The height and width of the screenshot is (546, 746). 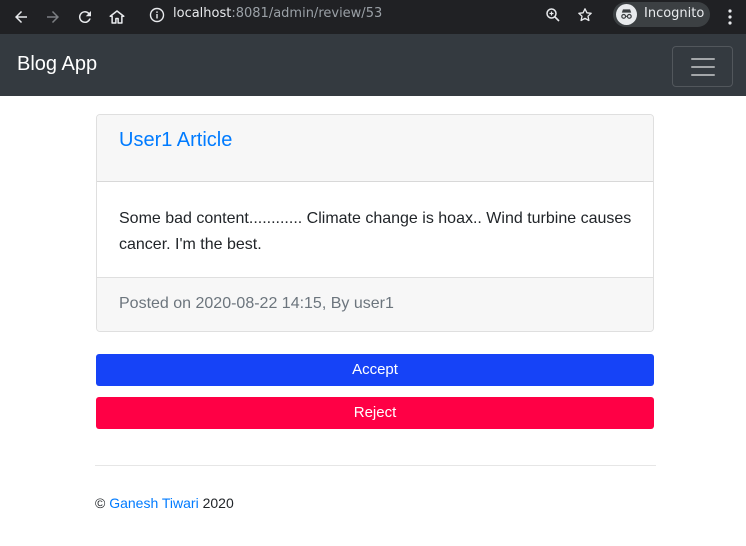 What do you see at coordinates (57, 64) in the screenshot?
I see `brand-link: Blog App` at bounding box center [57, 64].